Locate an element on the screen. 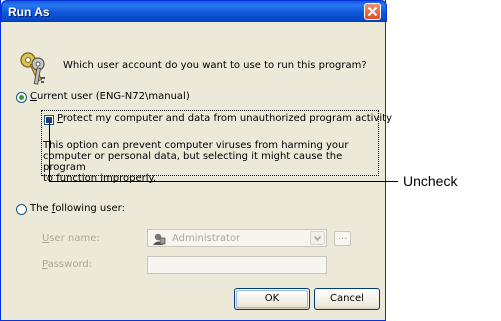  user-name-label: User name: is located at coordinates (71, 238).